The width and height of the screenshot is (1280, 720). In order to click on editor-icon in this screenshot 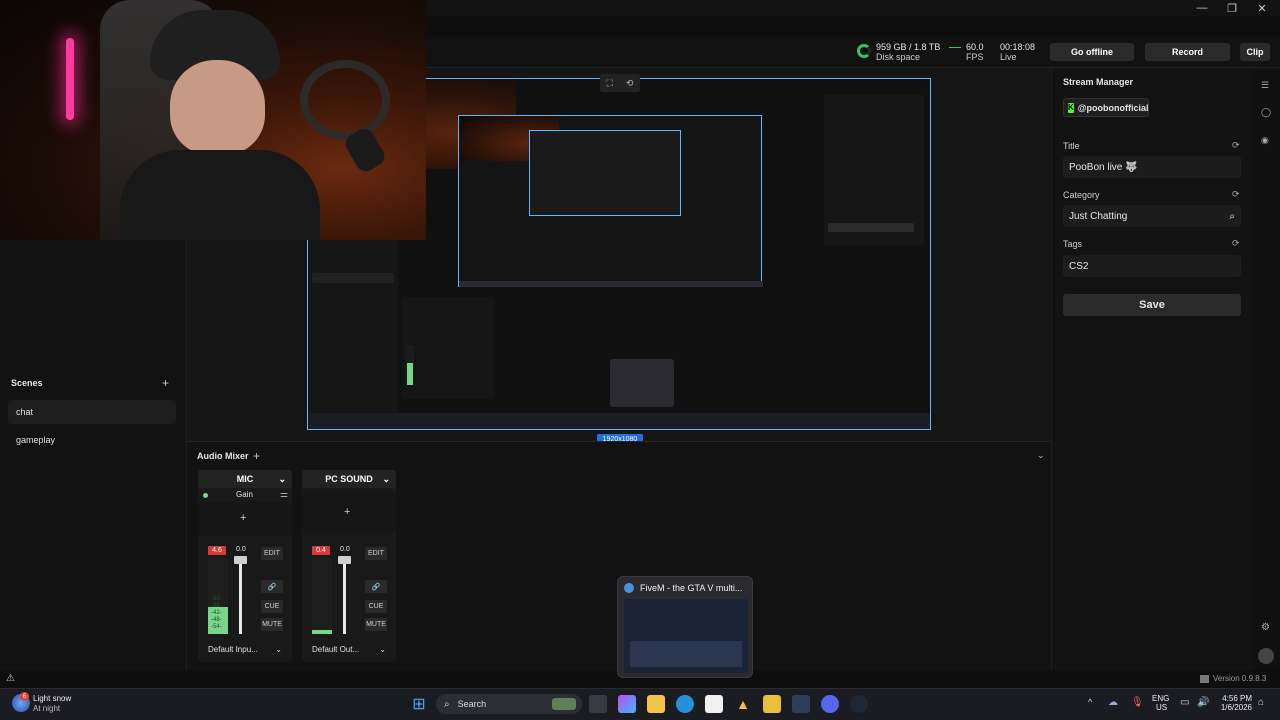, I will do `click(772, 704)`.